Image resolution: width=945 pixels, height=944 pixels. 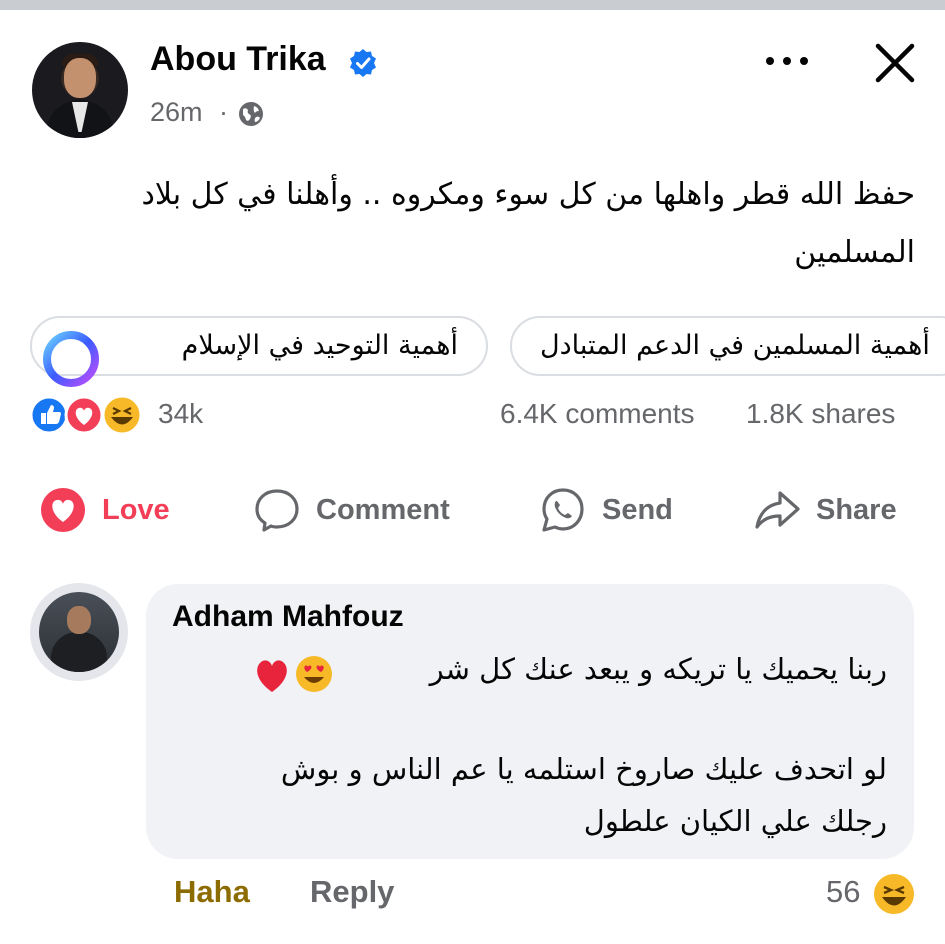 What do you see at coordinates (212, 892) in the screenshot?
I see `comment-haha-reaction-button: Haha` at bounding box center [212, 892].